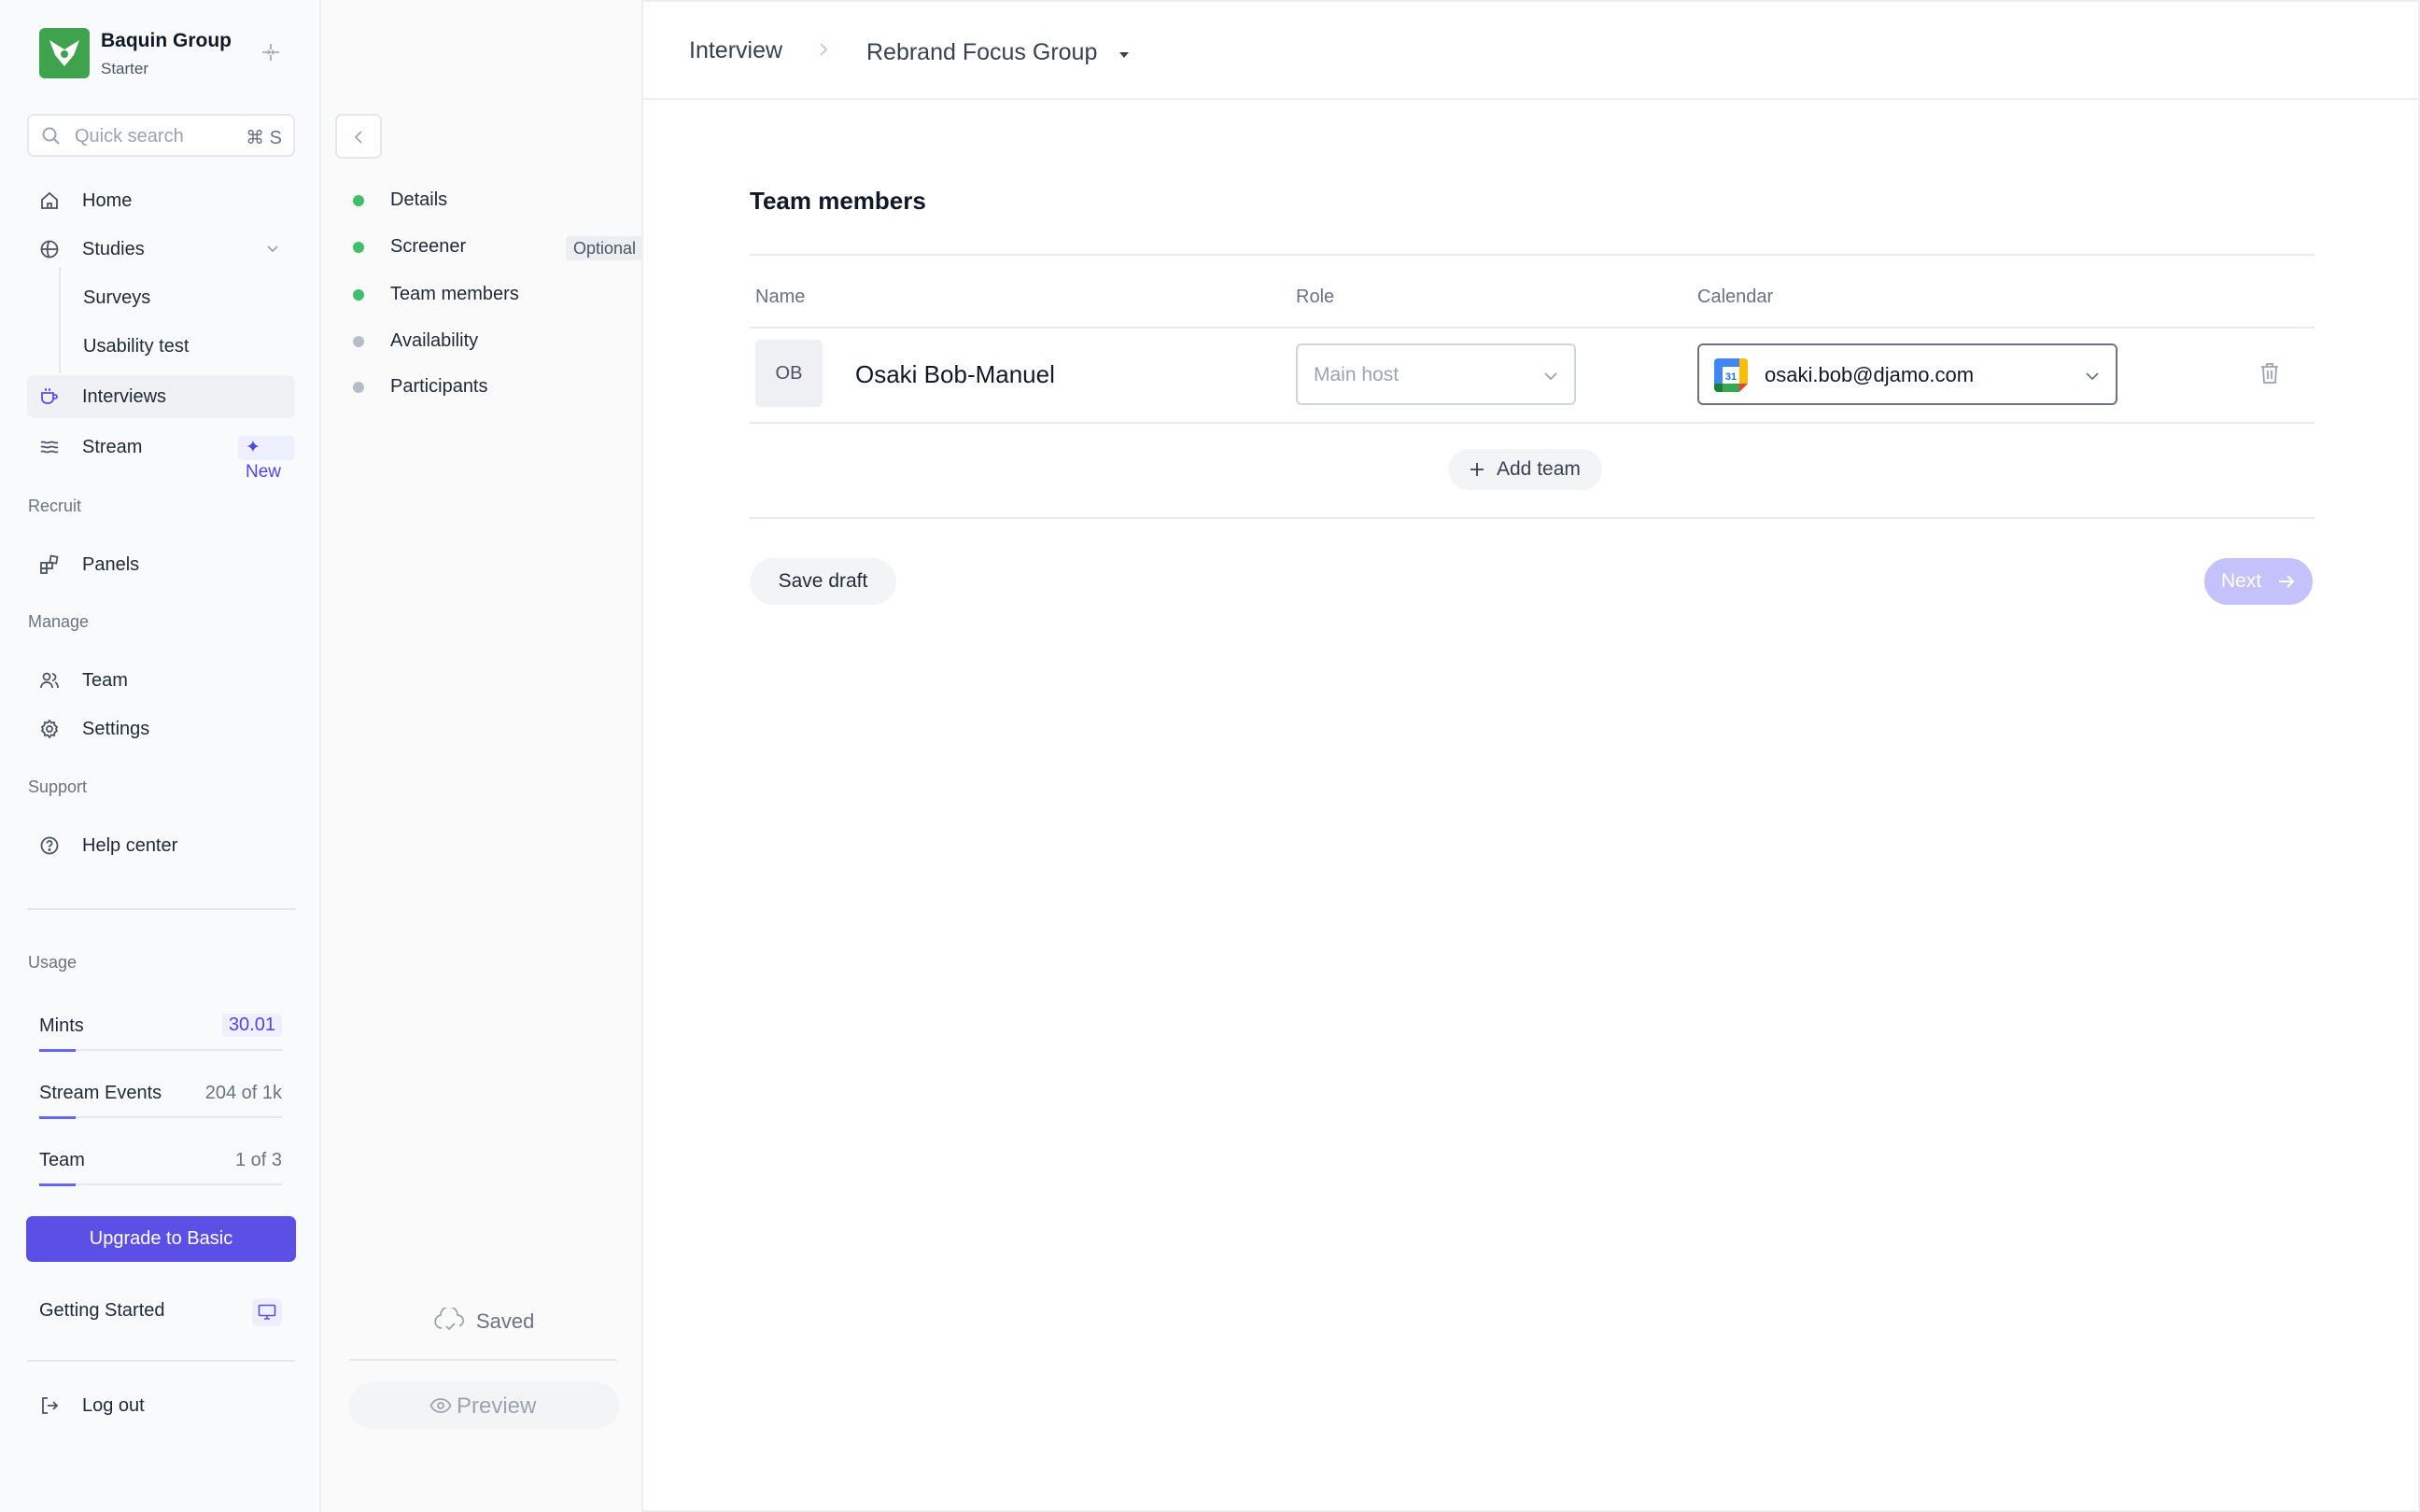 This screenshot has height=1512, width=2420. What do you see at coordinates (161, 728) in the screenshot?
I see `sidebar-item-settings: Settings` at bounding box center [161, 728].